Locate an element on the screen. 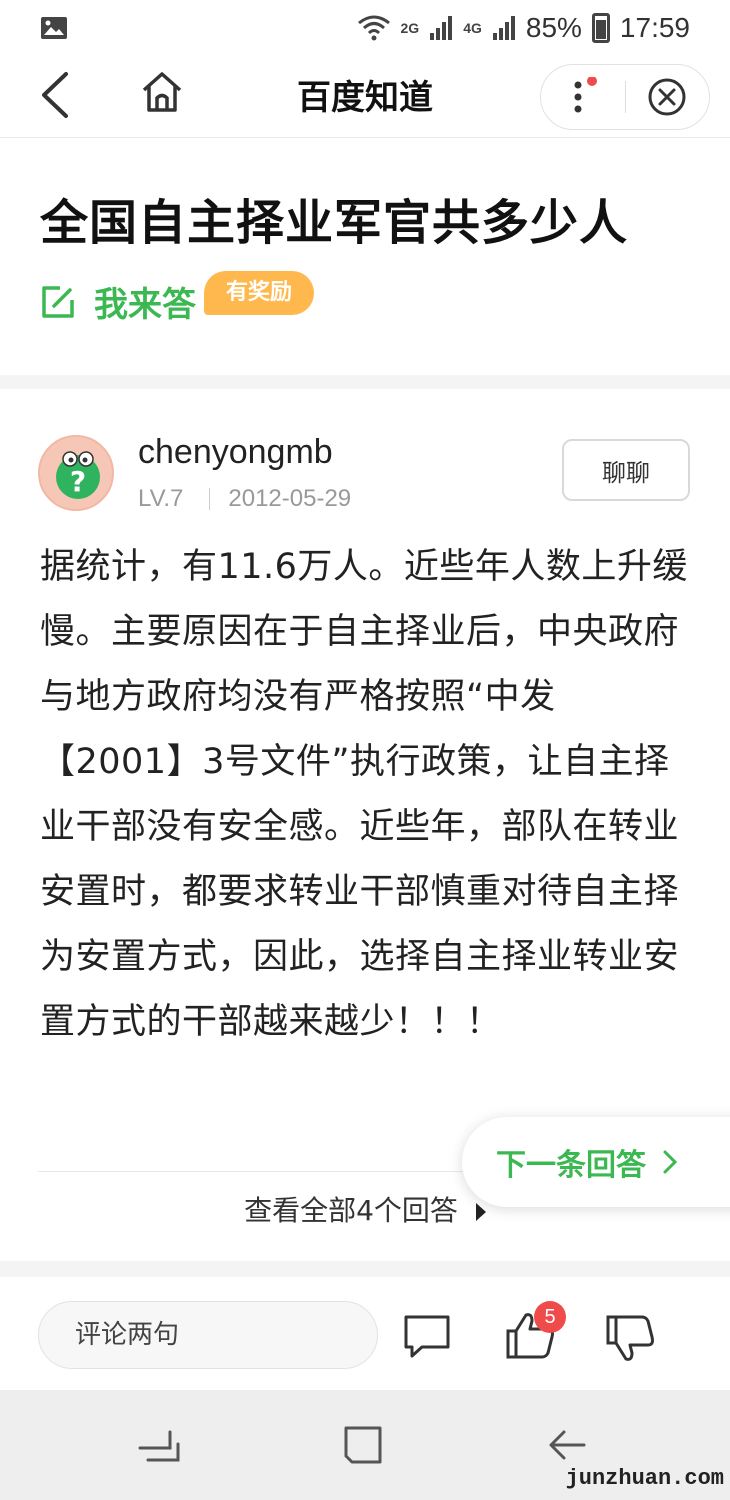 The height and width of the screenshot is (1500, 730). question-mark-avatar-icon: ? is located at coordinates (78, 475).